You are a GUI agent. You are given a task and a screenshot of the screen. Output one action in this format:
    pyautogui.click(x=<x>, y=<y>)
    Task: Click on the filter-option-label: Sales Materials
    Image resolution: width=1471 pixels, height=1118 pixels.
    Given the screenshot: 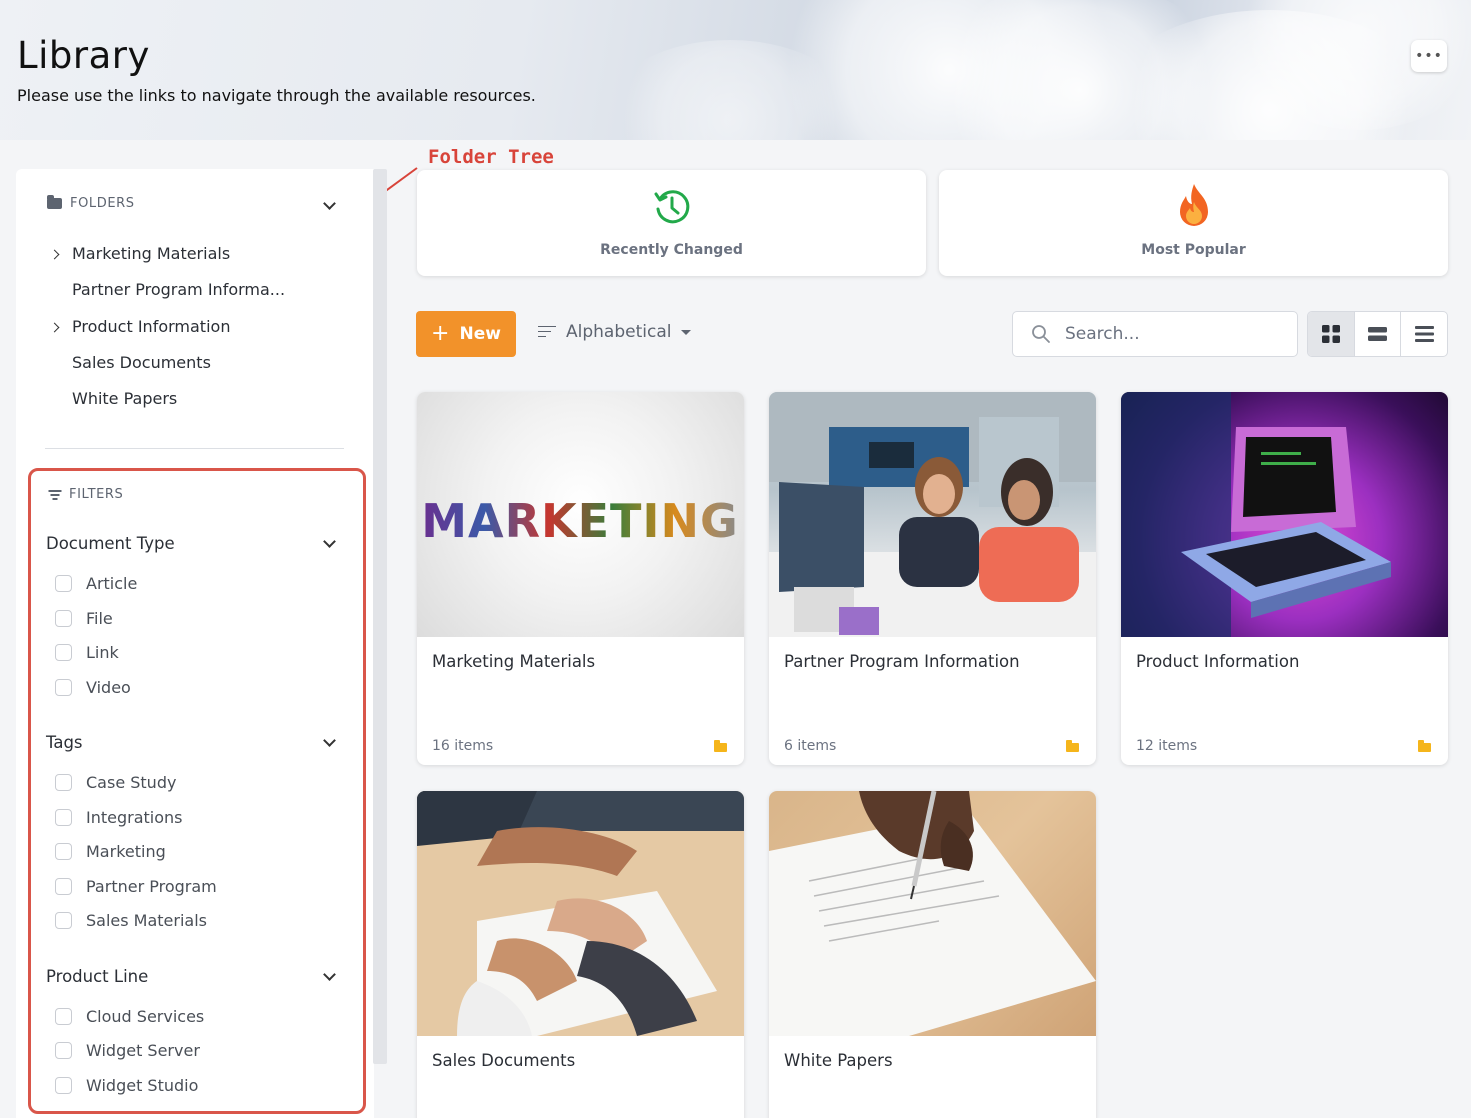 What is the action you would take?
    pyautogui.click(x=147, y=920)
    